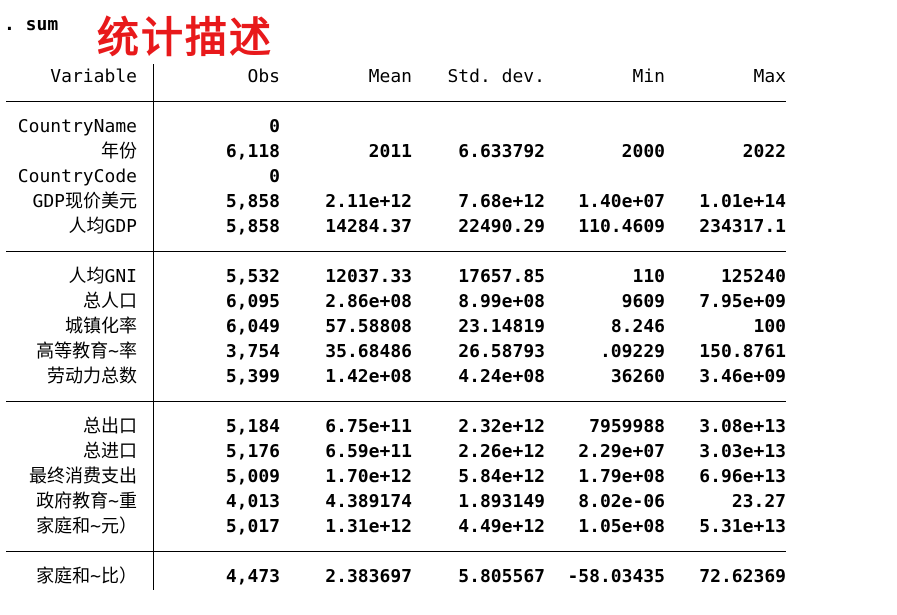 This screenshot has width=897, height=615. I want to click on obs-value: 5,532, so click(252, 276).